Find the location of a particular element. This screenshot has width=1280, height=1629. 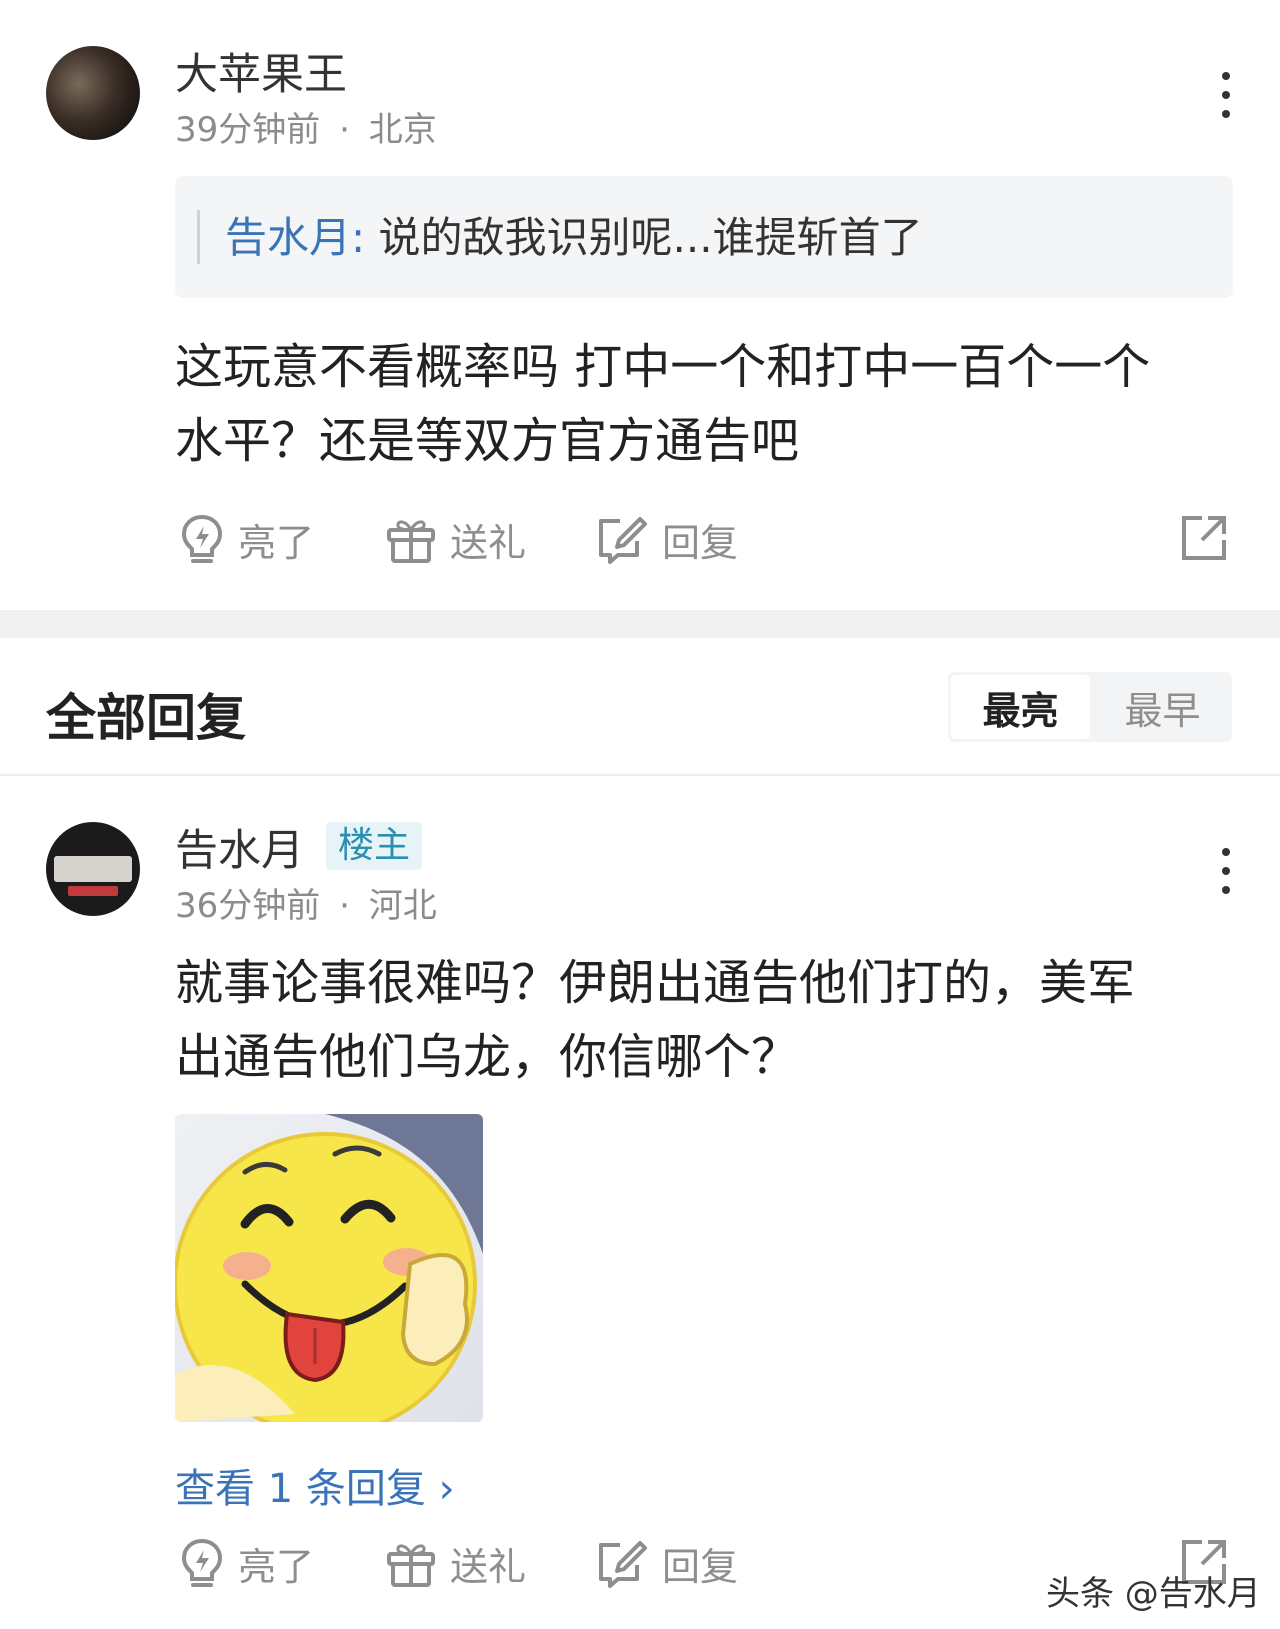

op-badge: 楼主 is located at coordinates (374, 846).